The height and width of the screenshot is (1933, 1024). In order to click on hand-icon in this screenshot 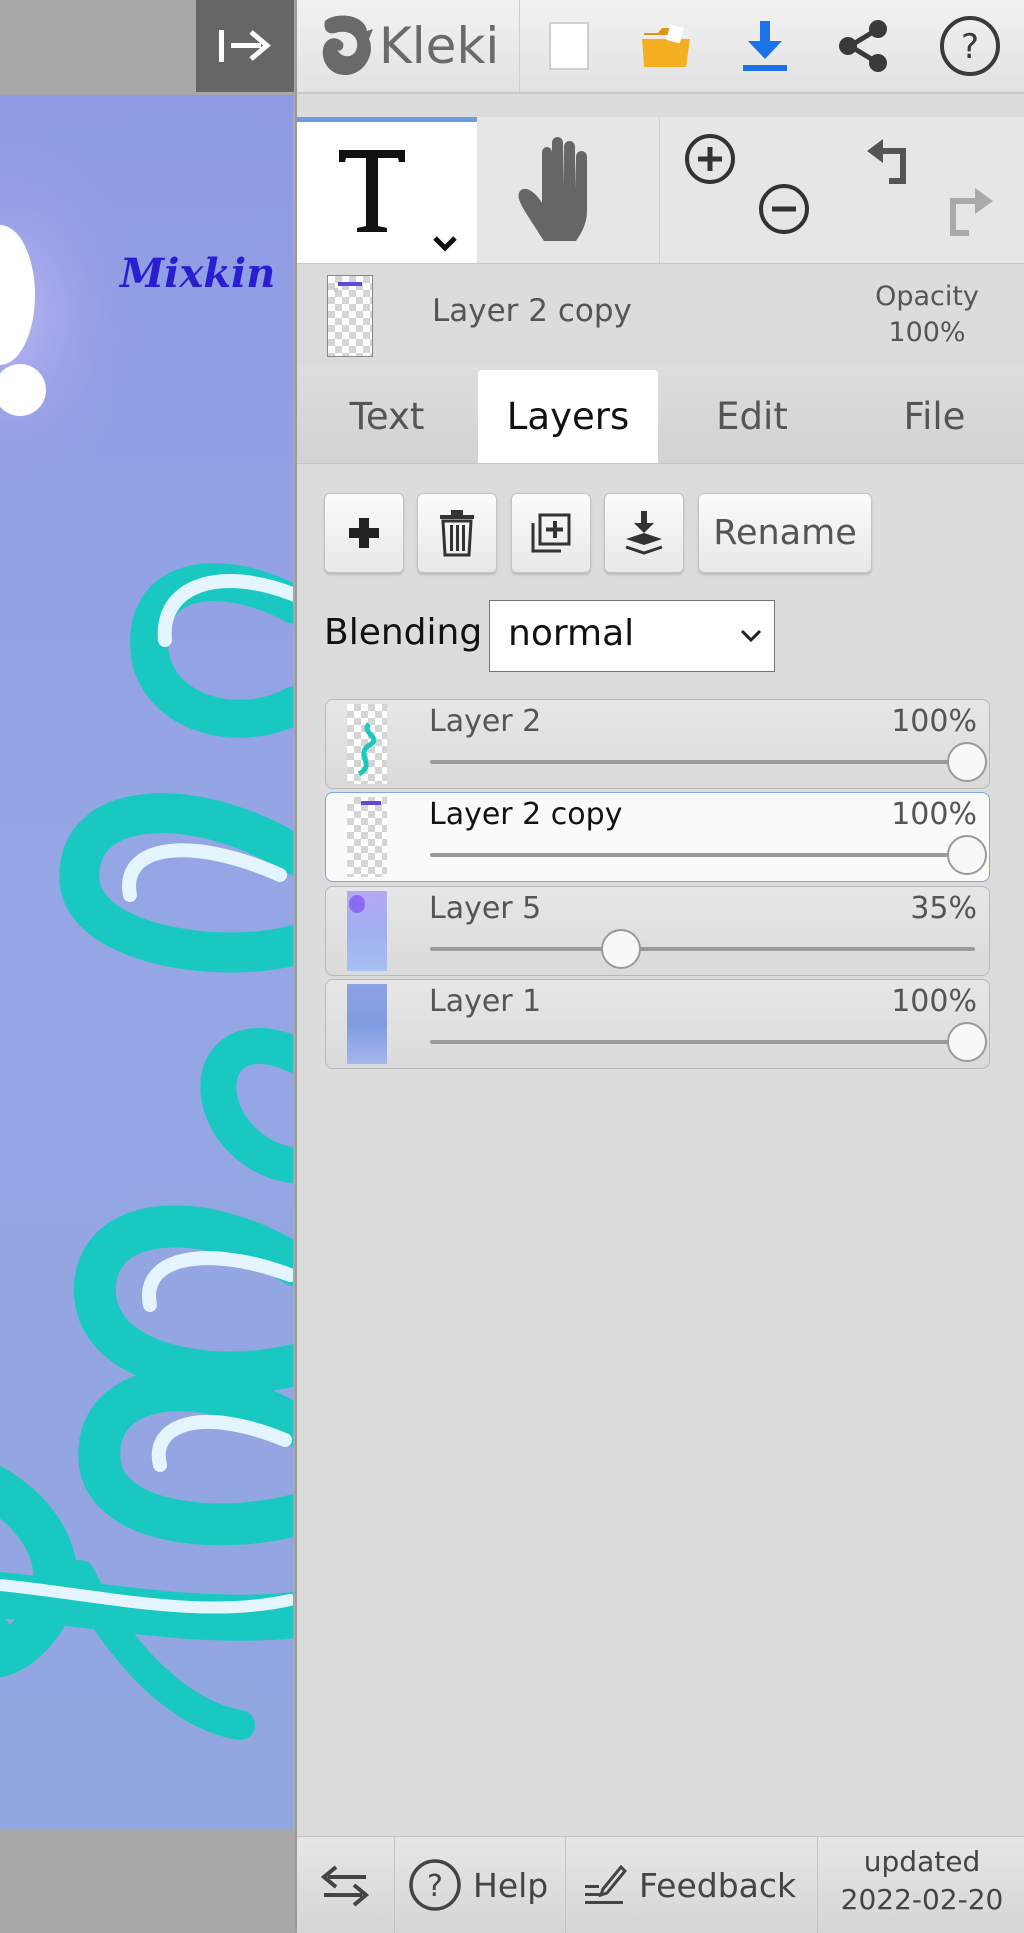, I will do `click(552, 189)`.